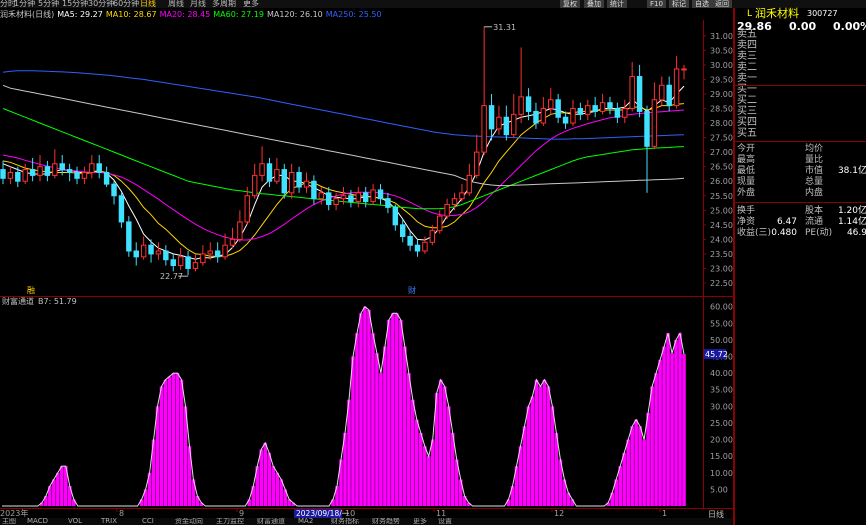 This screenshot has width=866, height=525. What do you see at coordinates (800, 85) in the screenshot?
I see `orderbook-divider` at bounding box center [800, 85].